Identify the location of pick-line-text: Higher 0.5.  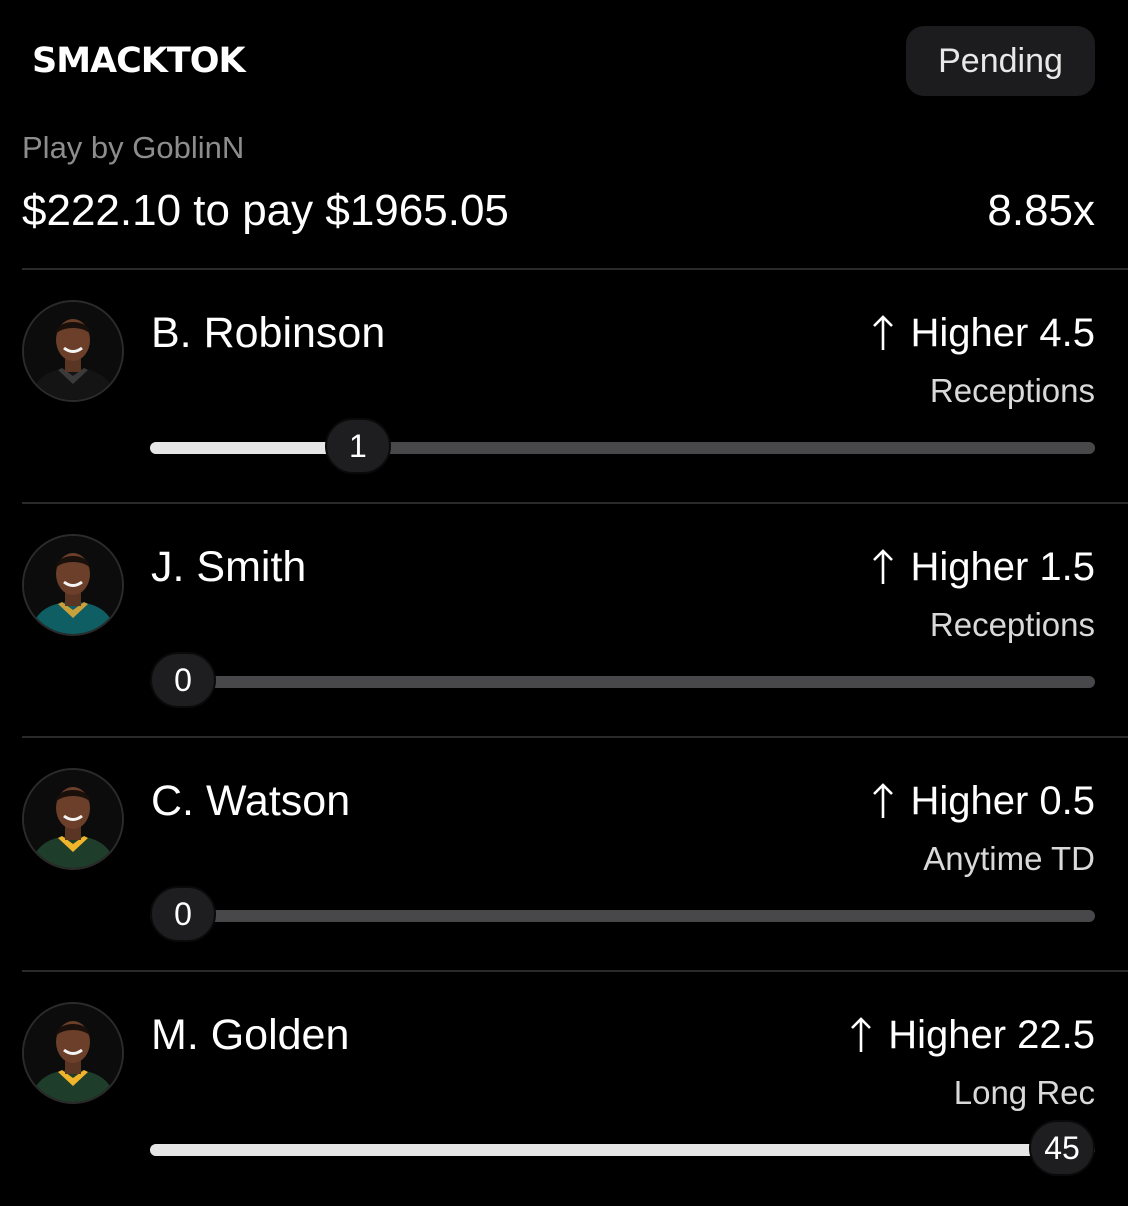
(1002, 801).